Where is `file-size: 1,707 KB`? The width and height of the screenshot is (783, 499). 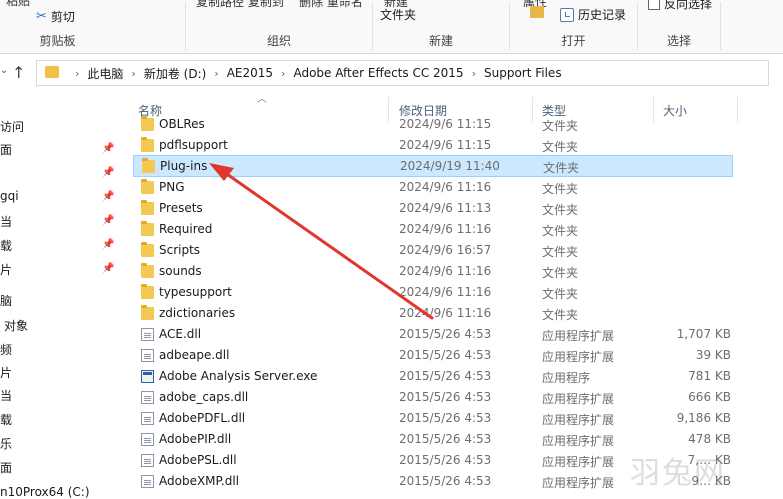
file-size: 1,707 KB is located at coordinates (703, 334).